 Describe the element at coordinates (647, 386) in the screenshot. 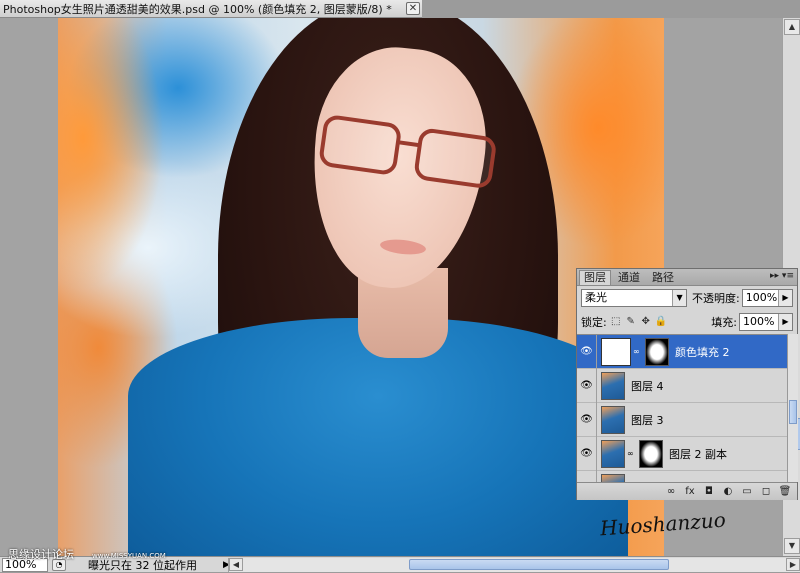

I see `layer-name: 图层 4` at that location.